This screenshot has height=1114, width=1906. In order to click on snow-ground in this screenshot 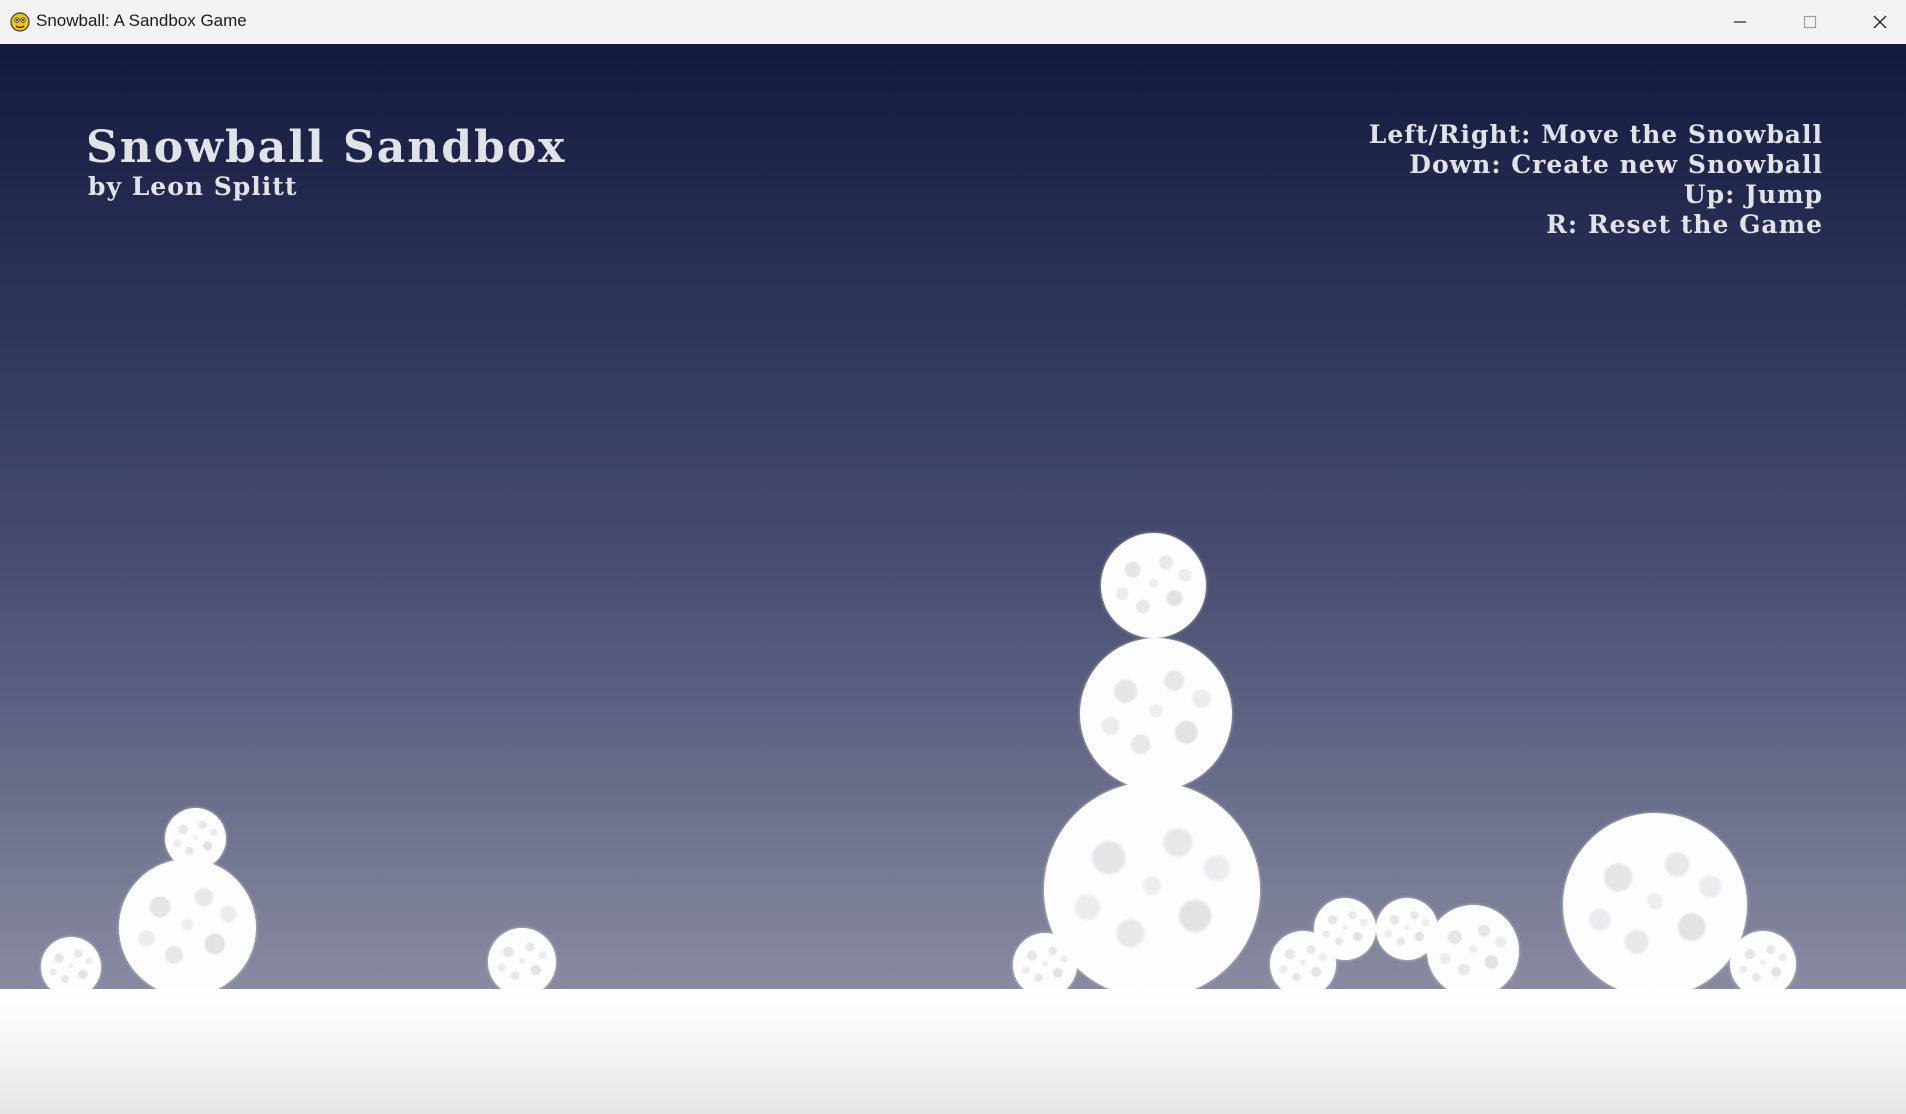, I will do `click(953, 1051)`.